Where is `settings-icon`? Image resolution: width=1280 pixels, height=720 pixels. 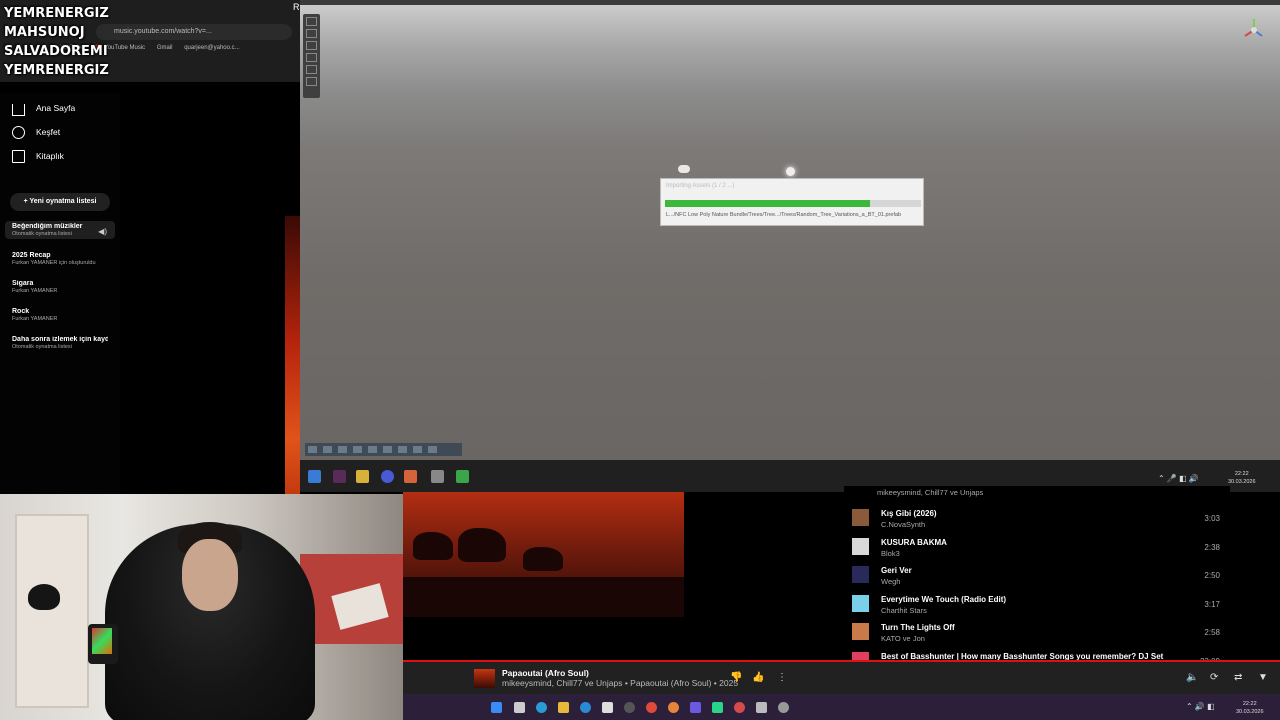 settings-icon is located at coordinates (783, 707).